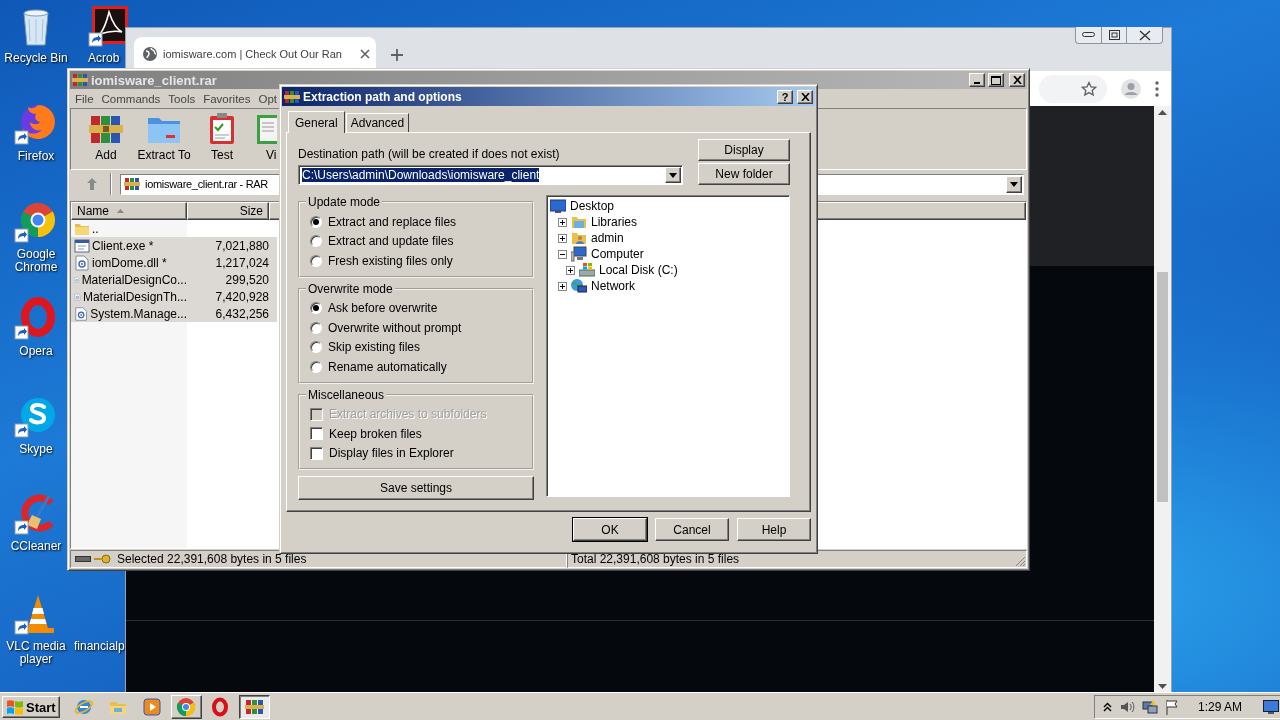 This screenshot has width=1280, height=720. Describe the element at coordinates (241, 262) in the screenshot. I see `file-size: 1,217,024` at that location.